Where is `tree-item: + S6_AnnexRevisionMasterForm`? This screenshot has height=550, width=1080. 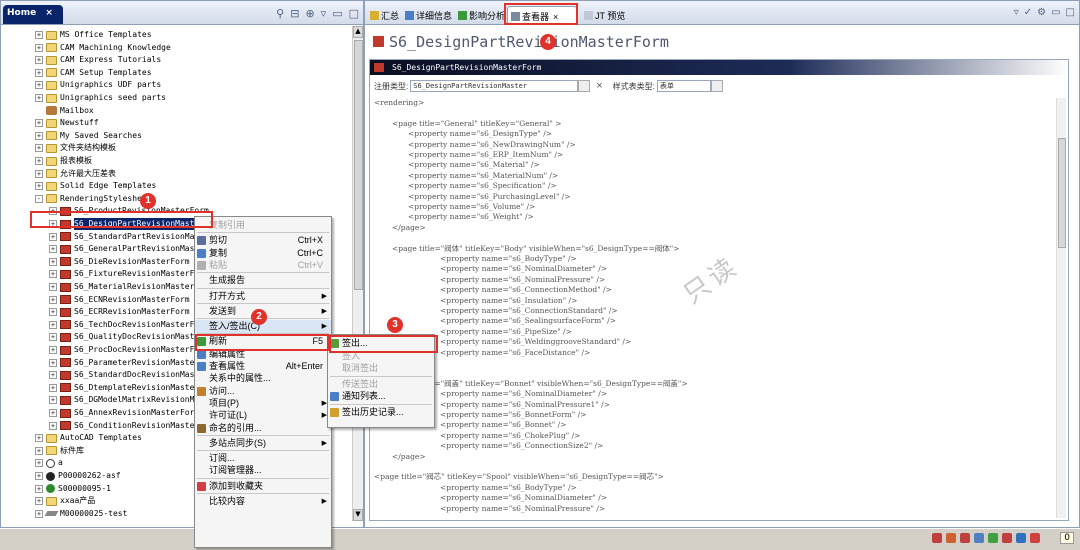
tree-item: + S6_AnnexRevisionMasterForm is located at coordinates (124, 413).